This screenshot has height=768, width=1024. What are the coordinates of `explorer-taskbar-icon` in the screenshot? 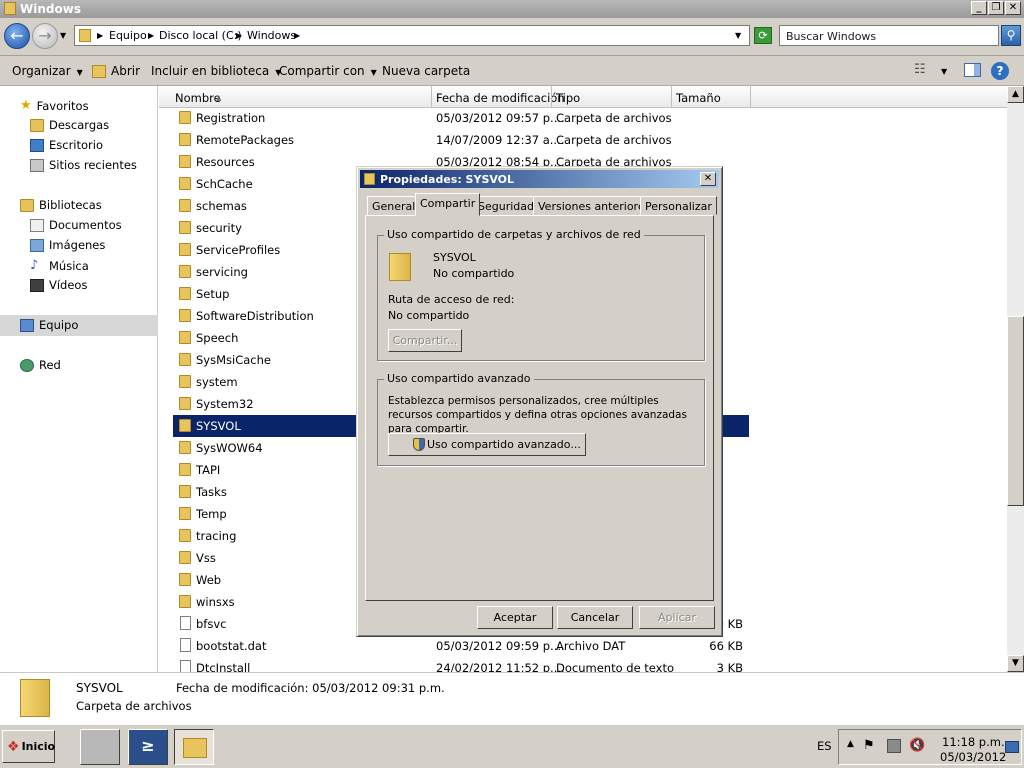 It's located at (194, 747).